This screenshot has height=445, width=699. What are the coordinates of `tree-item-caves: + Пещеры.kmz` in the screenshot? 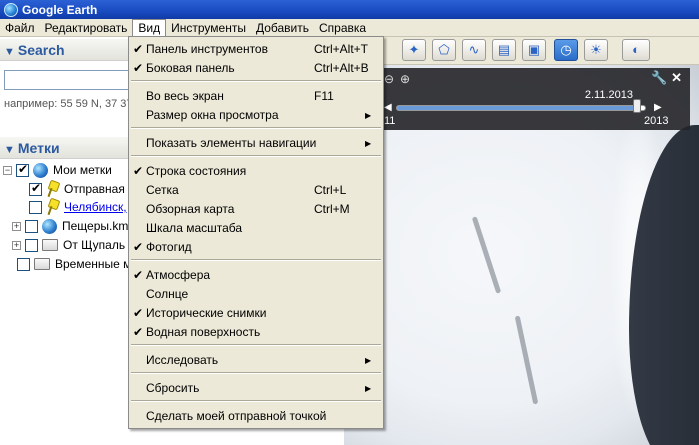 It's located at (73, 226).